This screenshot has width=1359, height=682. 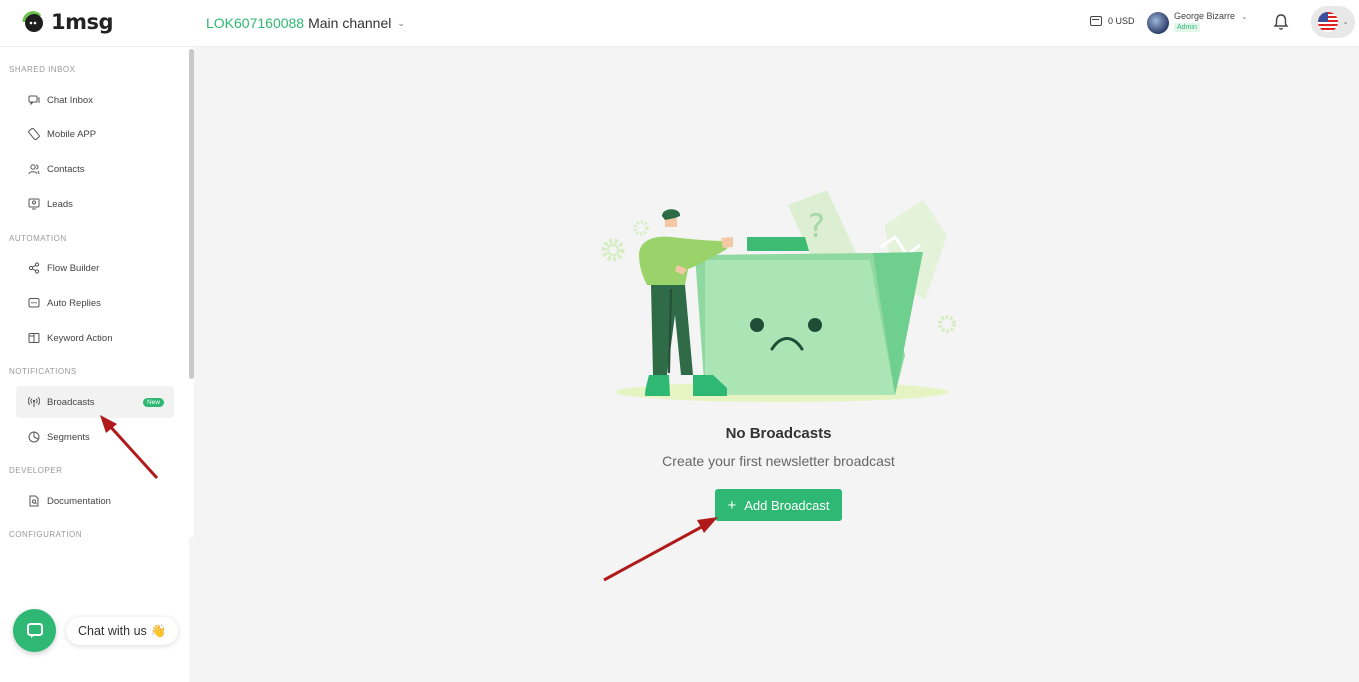 What do you see at coordinates (34, 204) in the screenshot?
I see `leads-icon` at bounding box center [34, 204].